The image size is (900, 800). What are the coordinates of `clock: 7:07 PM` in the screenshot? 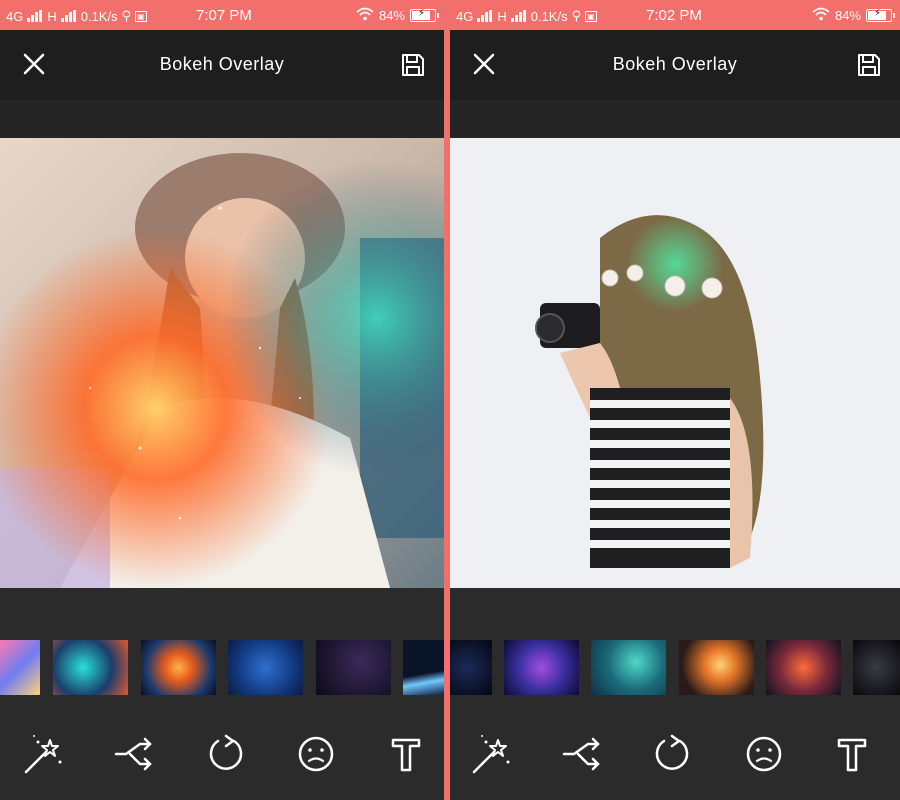 It's located at (224, 15).